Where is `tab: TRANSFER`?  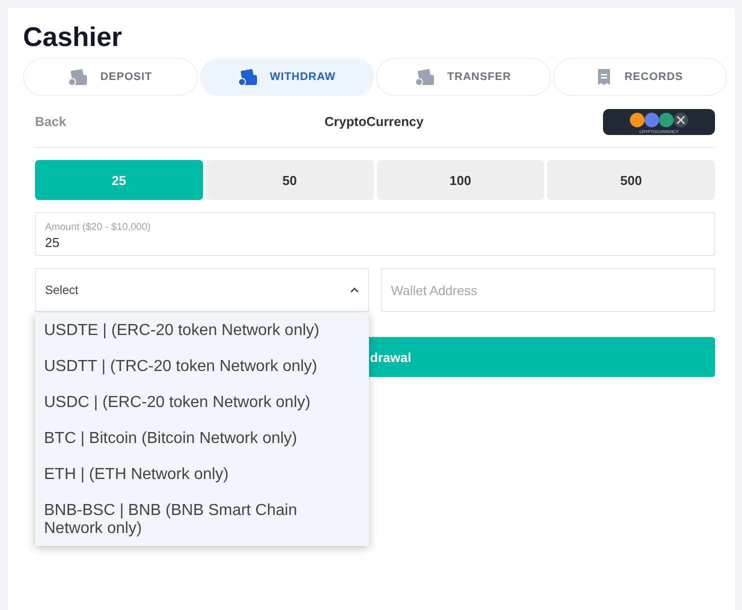
tab: TRANSFER is located at coordinates (463, 77).